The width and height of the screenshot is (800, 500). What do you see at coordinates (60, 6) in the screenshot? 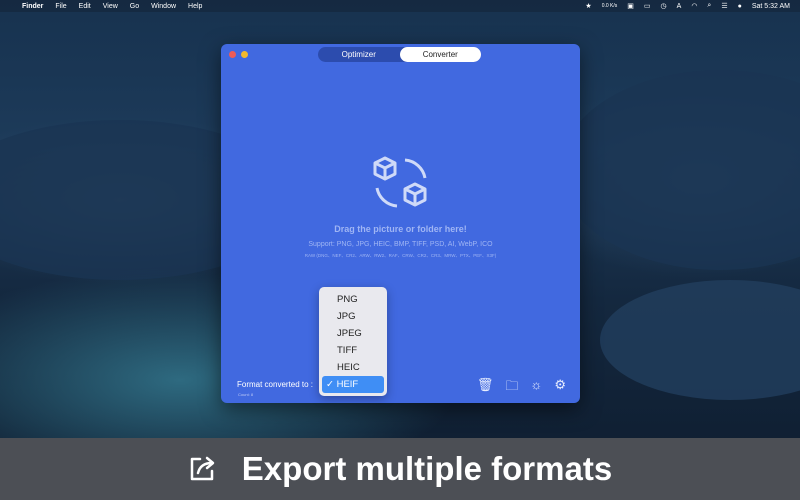
I see `menu-file: File` at bounding box center [60, 6].